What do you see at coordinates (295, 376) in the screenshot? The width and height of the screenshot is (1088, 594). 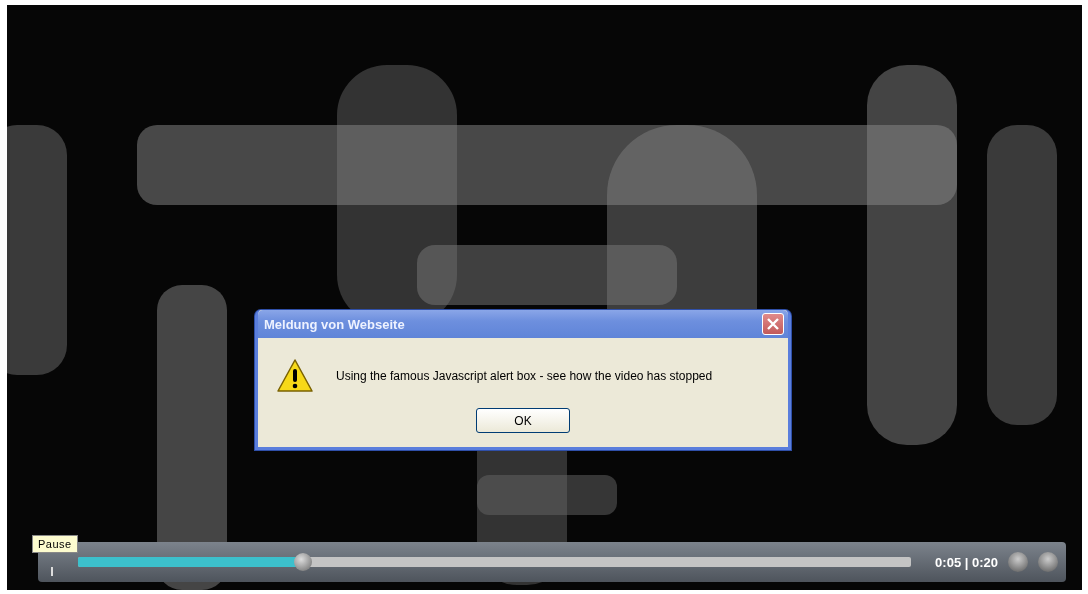 I see `warning-icon` at bounding box center [295, 376].